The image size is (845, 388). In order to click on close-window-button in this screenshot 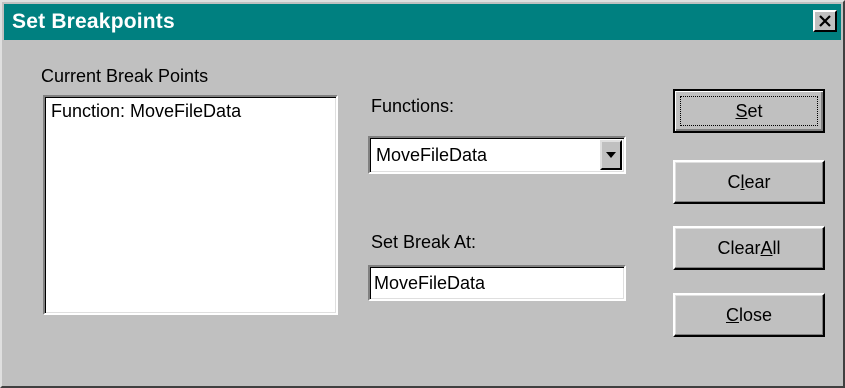, I will do `click(825, 21)`.